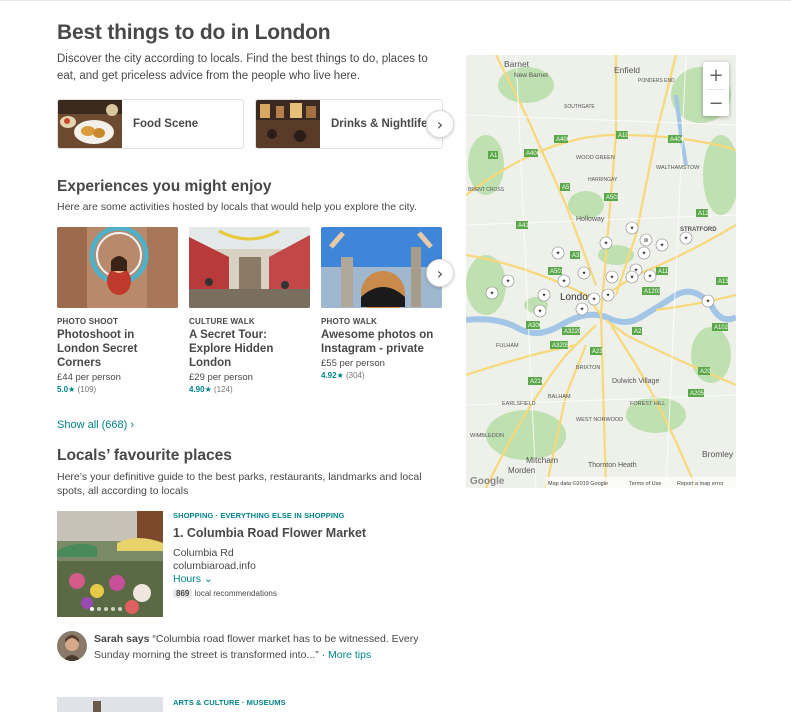 This screenshot has width=791, height=712. Describe the element at coordinates (635, 381) in the screenshot. I see `svg-text: Dulwich Village` at that location.